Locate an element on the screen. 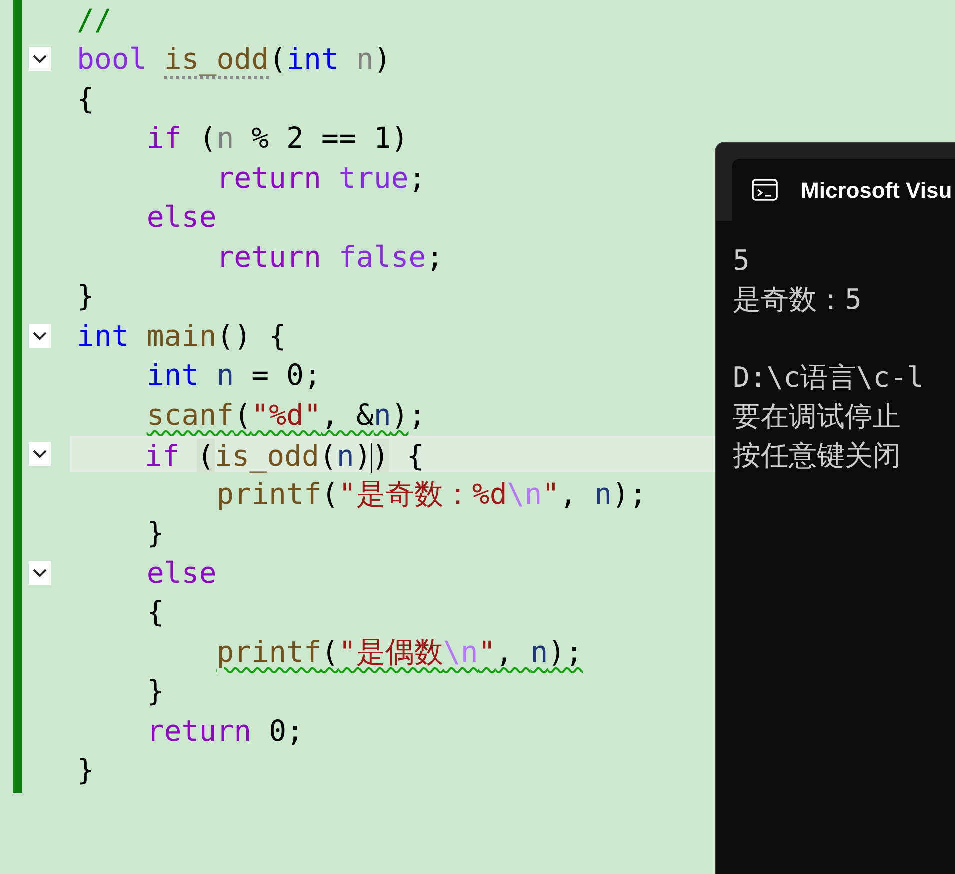 This screenshot has width=955, height=874. terminal-icon is located at coordinates (765, 190).